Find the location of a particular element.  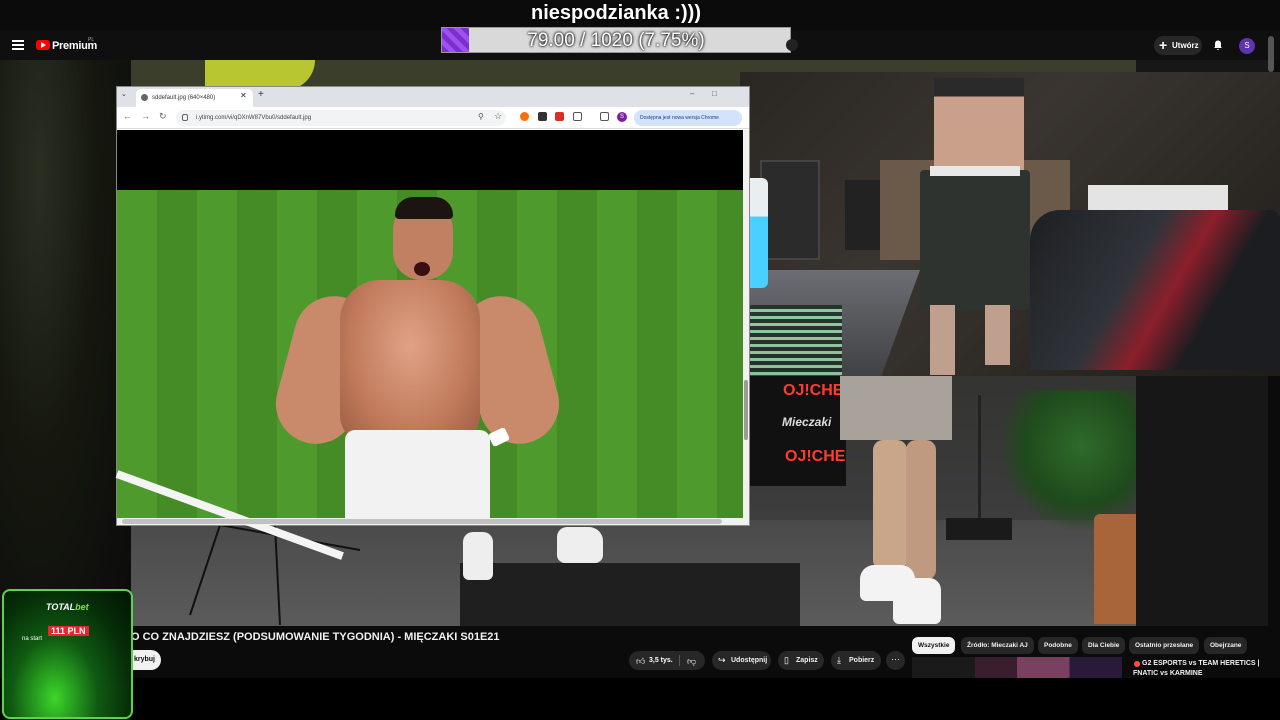

browser-tab: sddefault.jpg (640×480) is located at coordinates (194, 98).